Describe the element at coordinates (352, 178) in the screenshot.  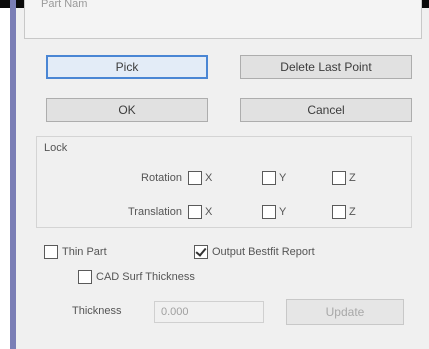
I see `rotation-z-label: Z` at that location.